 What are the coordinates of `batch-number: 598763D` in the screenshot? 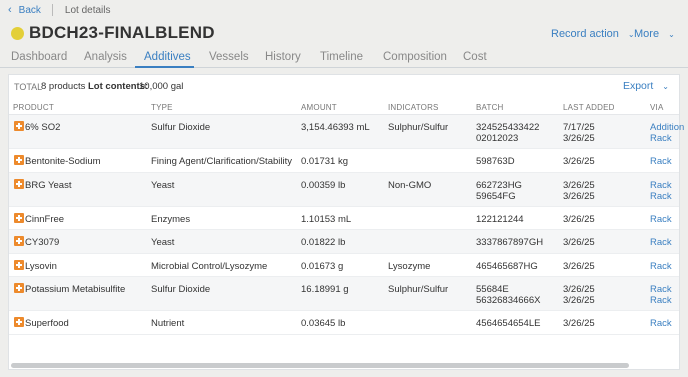 It's located at (495, 161).